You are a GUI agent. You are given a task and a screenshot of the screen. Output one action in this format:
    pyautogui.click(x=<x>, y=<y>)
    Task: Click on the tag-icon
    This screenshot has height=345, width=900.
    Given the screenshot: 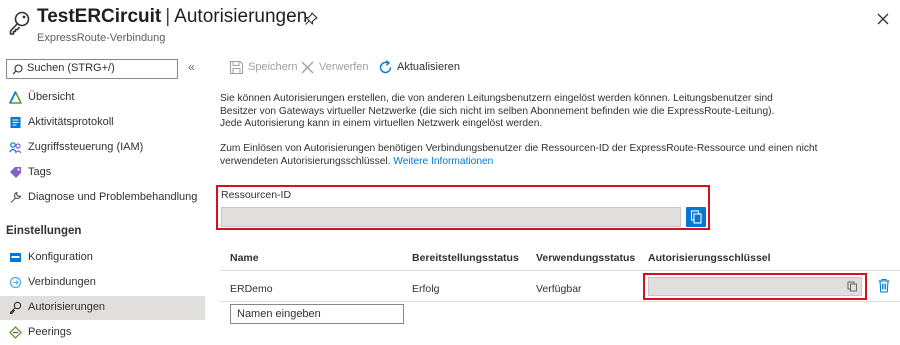 What is the action you would take?
    pyautogui.click(x=15, y=172)
    